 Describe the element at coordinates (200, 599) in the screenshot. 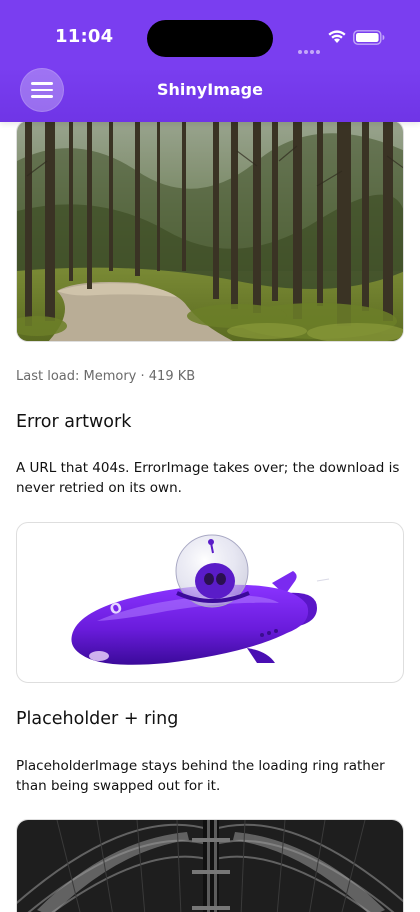

I see `purple-spaceship-illustration: O` at that location.